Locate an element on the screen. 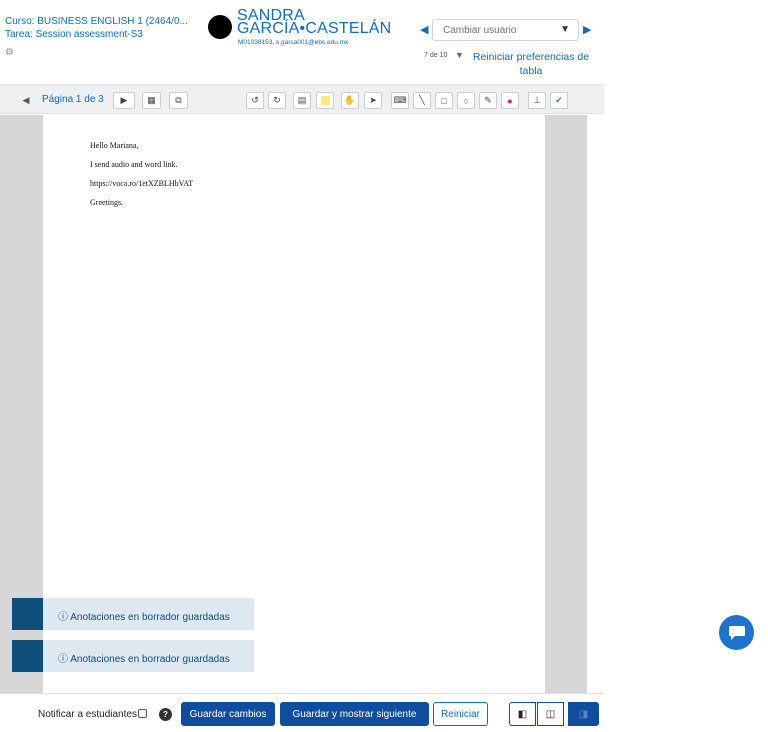  user-name: SANDRA GARCÍA•CASTELÁN is located at coordinates (314, 22).